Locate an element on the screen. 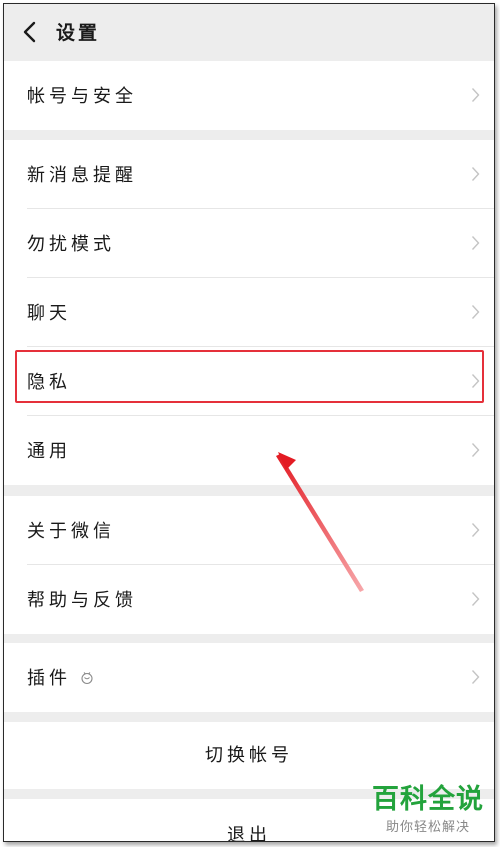  settings-row-account-security: 帐号与安全 is located at coordinates (249, 95).